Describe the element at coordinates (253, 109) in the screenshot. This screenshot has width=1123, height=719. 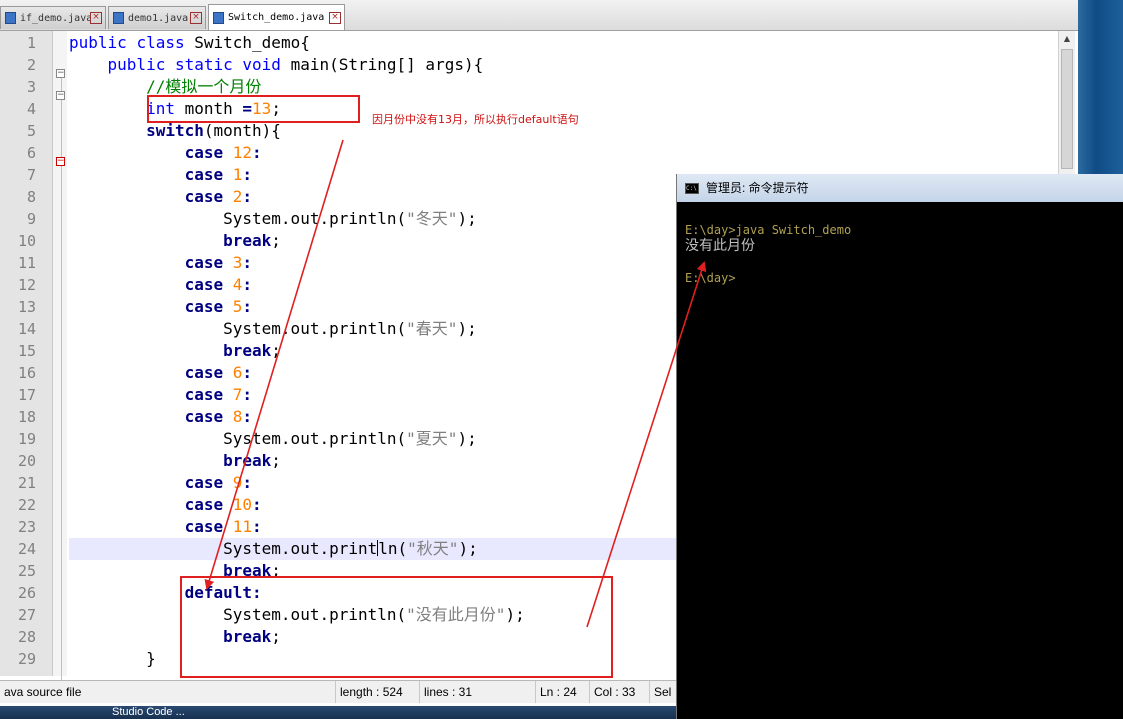
I see `annotation-box-month` at that location.